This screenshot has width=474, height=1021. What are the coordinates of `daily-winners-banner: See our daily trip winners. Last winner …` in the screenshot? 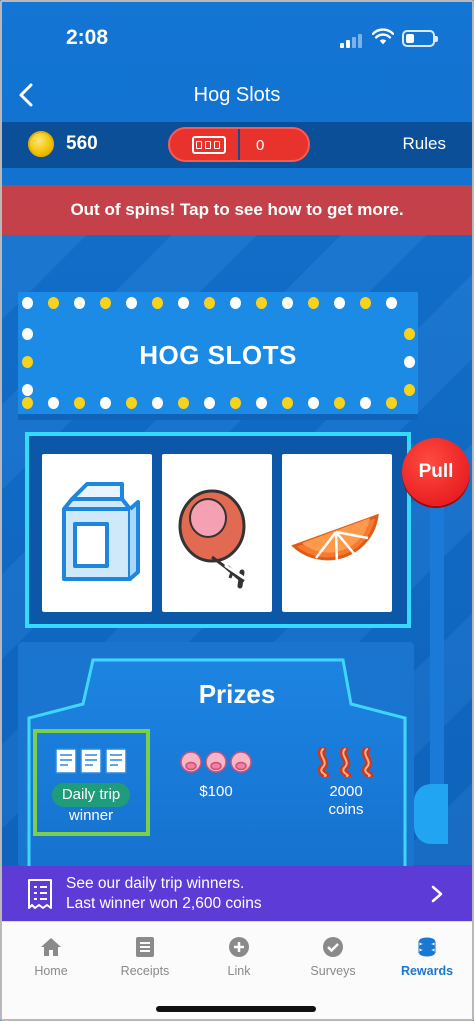 It's located at (237, 893).